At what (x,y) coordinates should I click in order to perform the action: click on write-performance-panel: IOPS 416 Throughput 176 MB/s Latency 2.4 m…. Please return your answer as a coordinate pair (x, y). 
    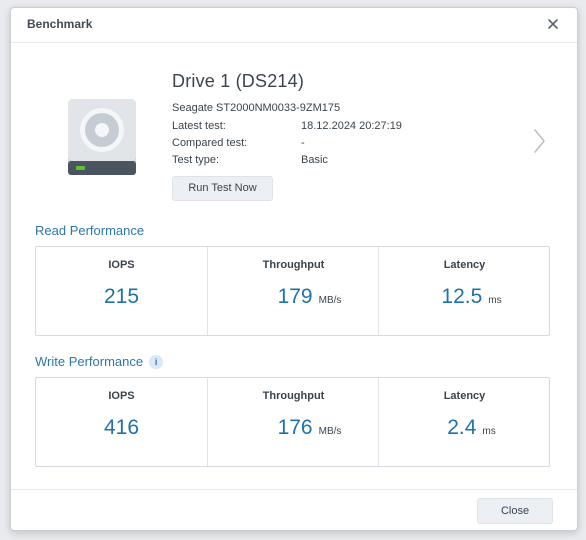
    Looking at the image, I should click on (292, 422).